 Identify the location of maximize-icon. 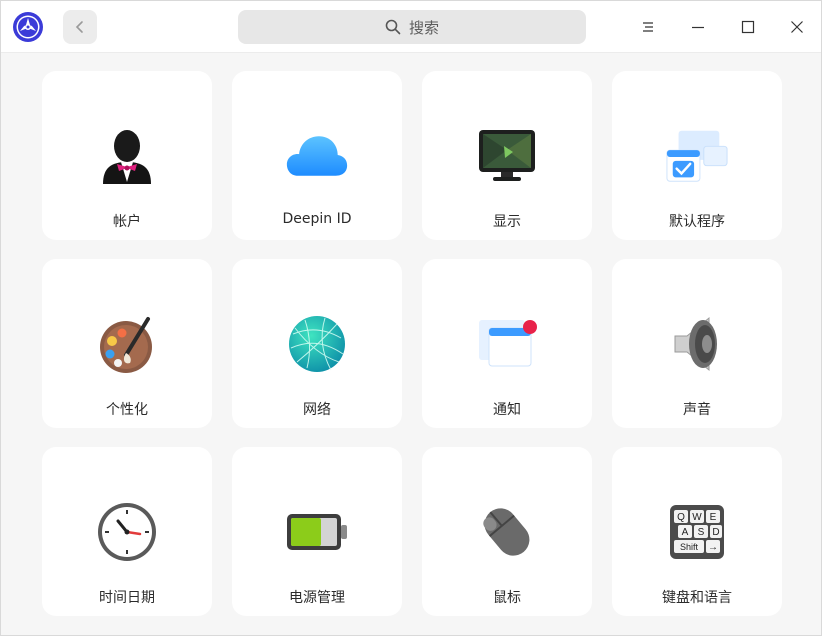
(748, 27).